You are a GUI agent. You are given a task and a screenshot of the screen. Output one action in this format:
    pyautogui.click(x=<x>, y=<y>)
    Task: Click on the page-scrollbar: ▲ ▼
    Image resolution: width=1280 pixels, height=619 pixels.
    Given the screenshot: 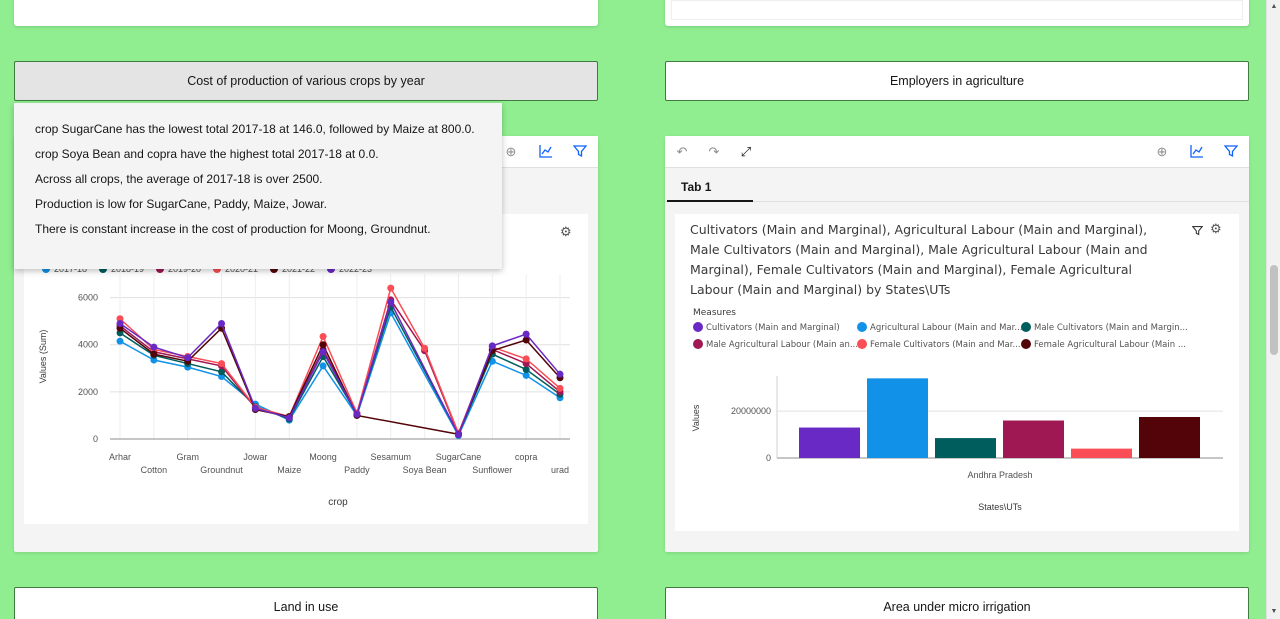 What is the action you would take?
    pyautogui.click(x=1273, y=309)
    